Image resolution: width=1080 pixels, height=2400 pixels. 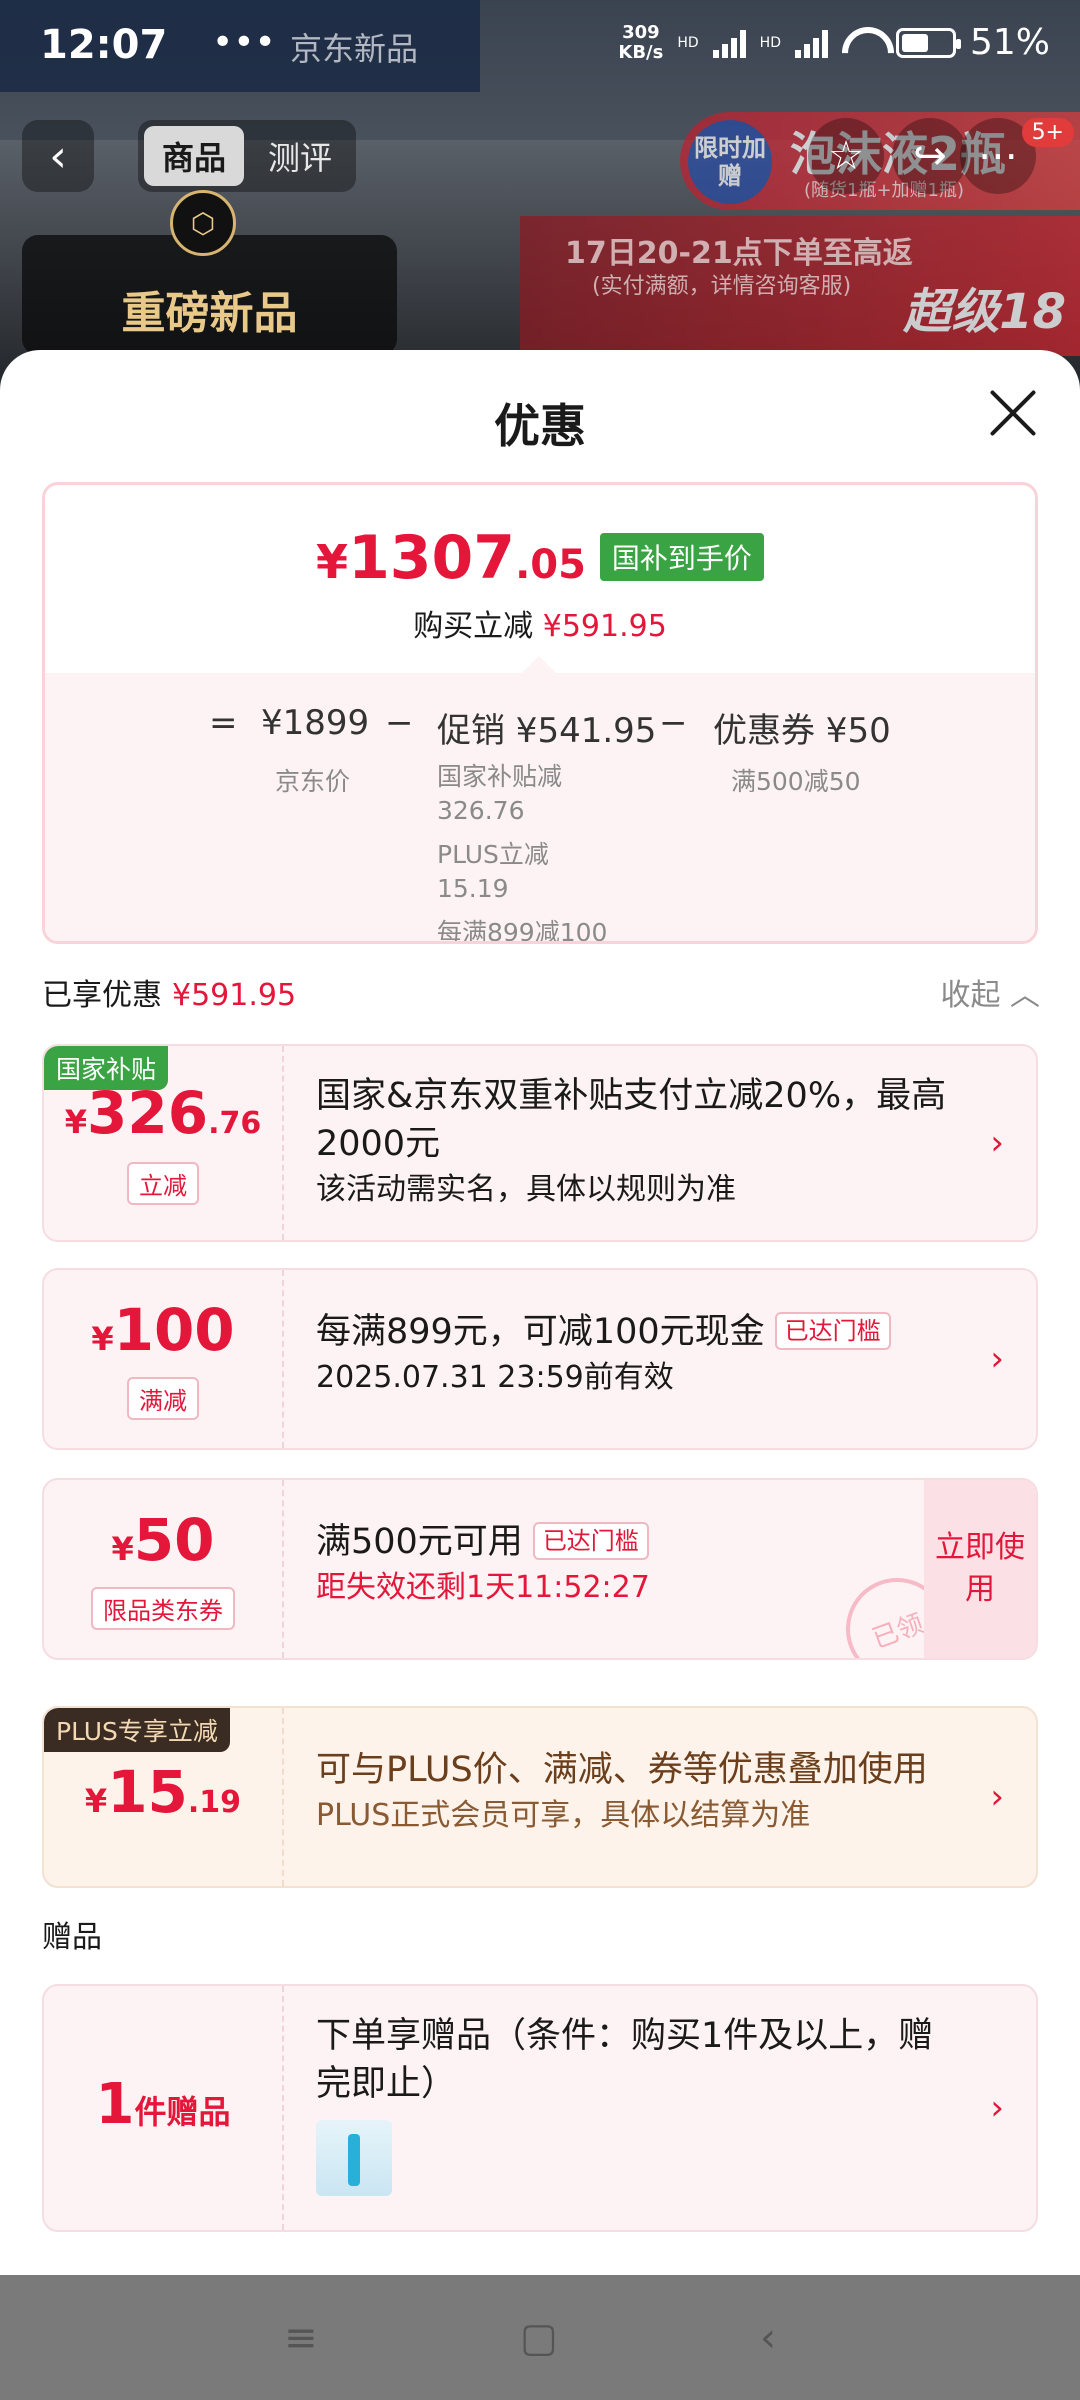 I want to click on close-icon, so click(x=1013, y=413).